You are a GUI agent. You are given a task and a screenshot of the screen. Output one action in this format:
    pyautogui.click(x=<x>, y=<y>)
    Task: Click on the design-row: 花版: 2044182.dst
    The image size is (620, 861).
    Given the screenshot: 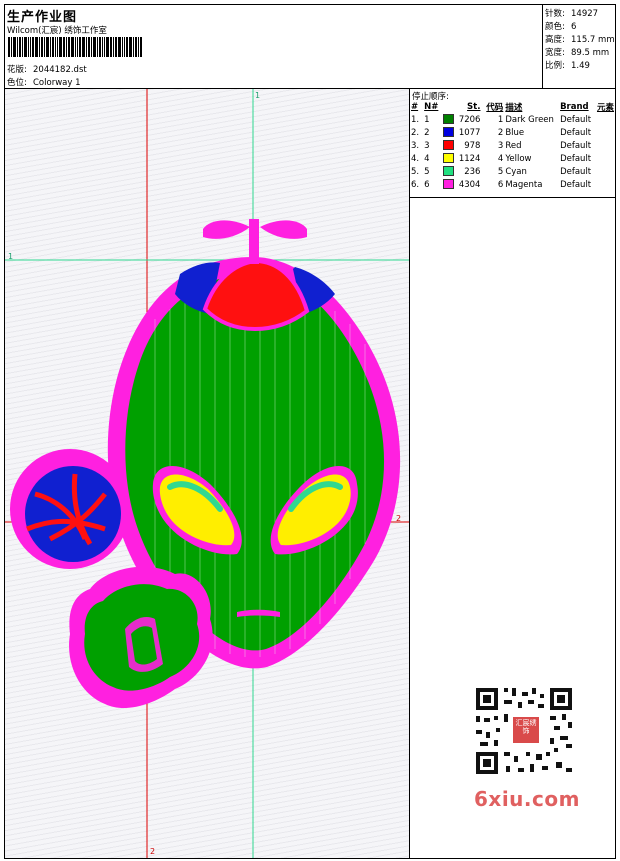 What is the action you would take?
    pyautogui.click(x=47, y=69)
    